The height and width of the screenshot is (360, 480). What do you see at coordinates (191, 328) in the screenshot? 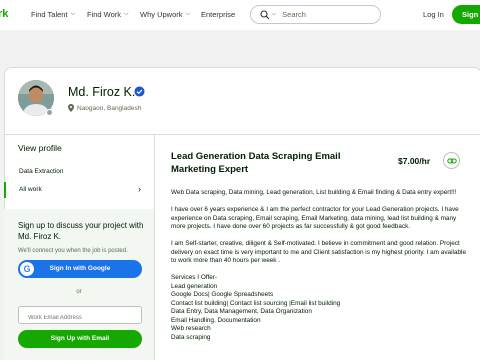
I see `list-item: Web research` at bounding box center [191, 328].